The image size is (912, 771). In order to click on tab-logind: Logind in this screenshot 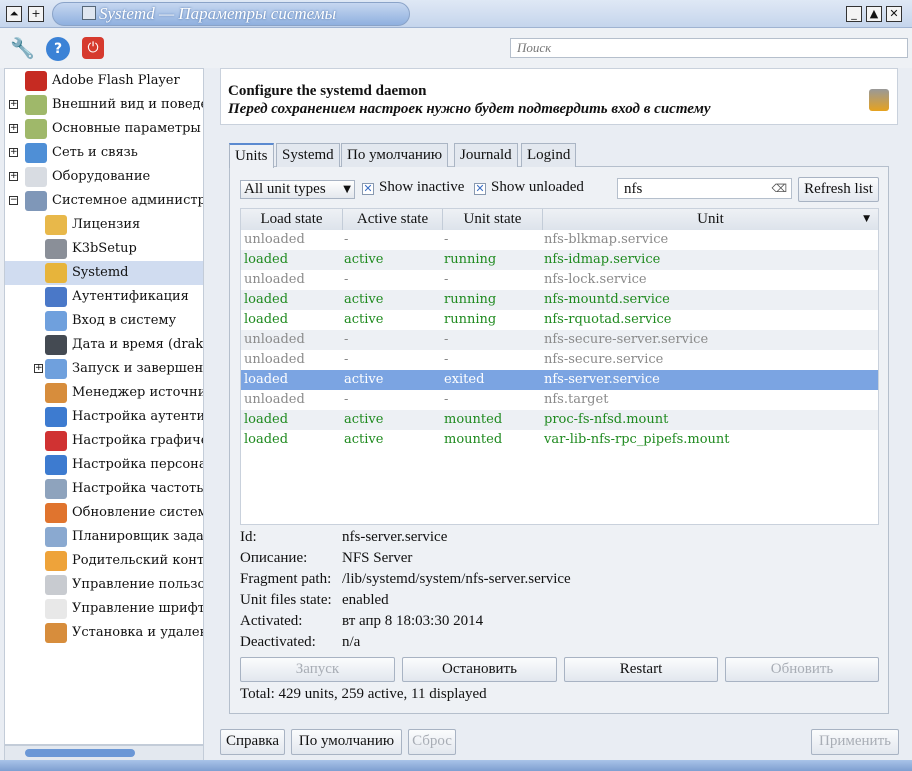, I will do `click(549, 155)`.